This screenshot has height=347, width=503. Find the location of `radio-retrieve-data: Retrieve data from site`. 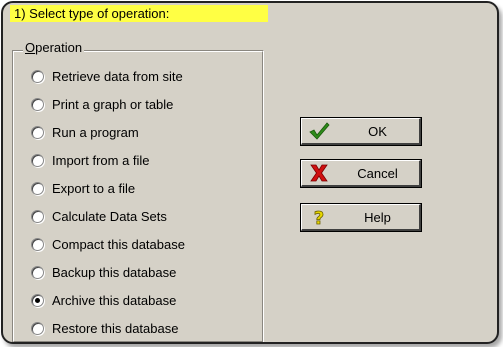

radio-retrieve-data: Retrieve data from site is located at coordinates (107, 76).